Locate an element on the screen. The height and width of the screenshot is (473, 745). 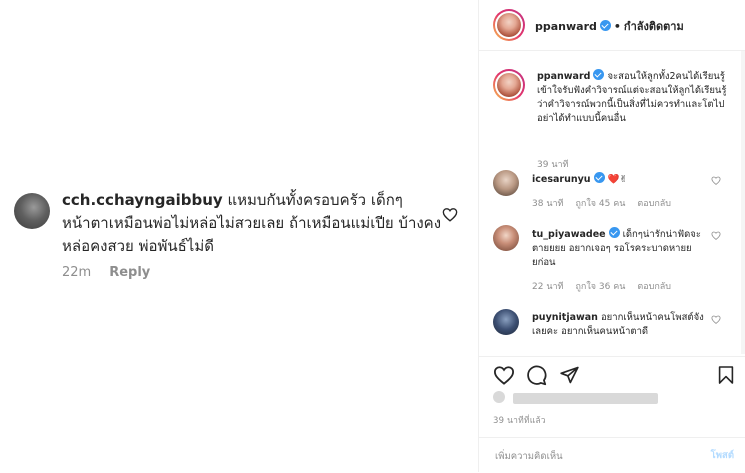
add-comment-input is located at coordinates (585, 456).